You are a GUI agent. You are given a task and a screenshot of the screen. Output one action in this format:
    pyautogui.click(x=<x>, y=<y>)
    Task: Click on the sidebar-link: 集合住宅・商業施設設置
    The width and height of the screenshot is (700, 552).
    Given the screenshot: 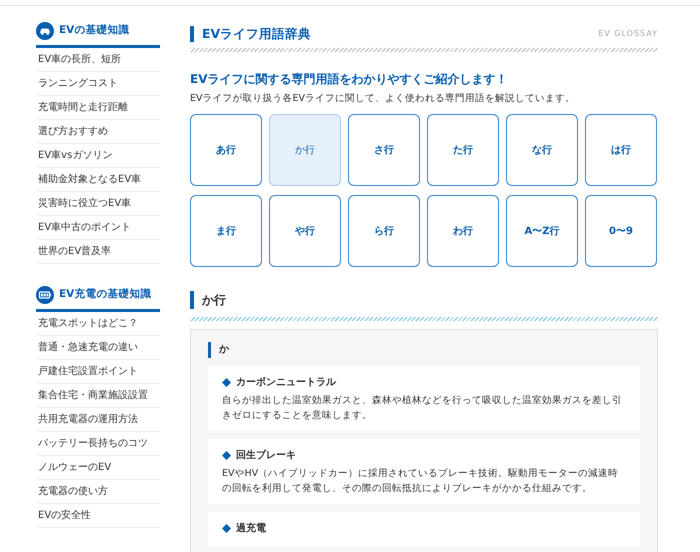 What is the action you would take?
    pyautogui.click(x=98, y=396)
    